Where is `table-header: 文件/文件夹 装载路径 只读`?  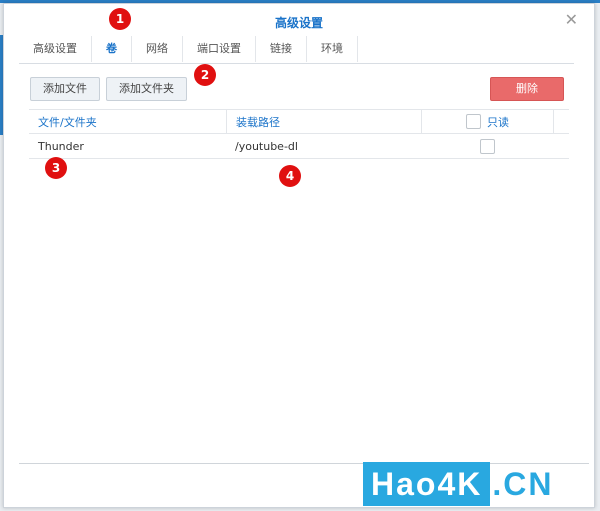
table-header: 文件/文件夹 装载路径 只读 is located at coordinates (299, 121).